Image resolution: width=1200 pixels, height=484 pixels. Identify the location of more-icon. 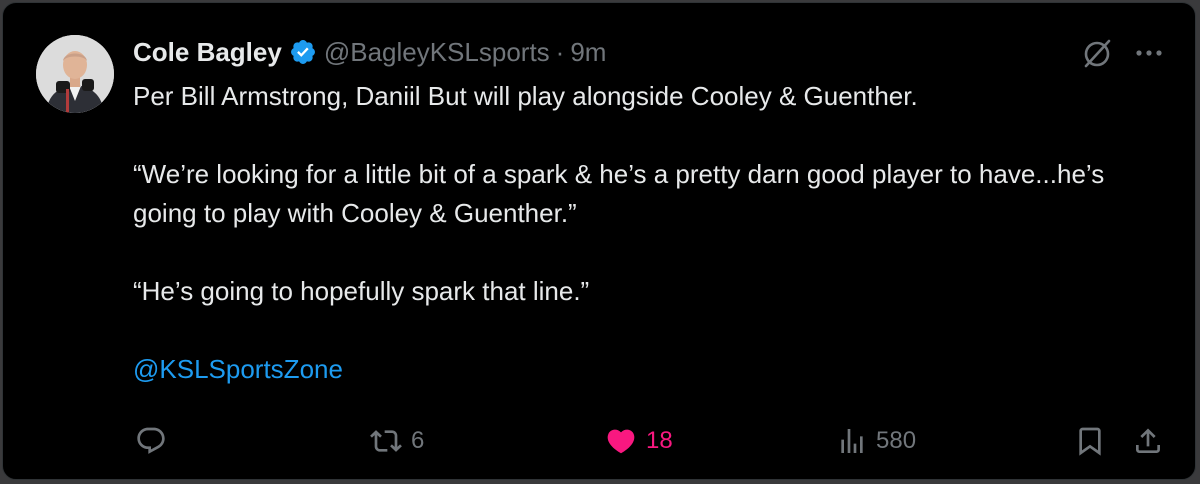
(1149, 53).